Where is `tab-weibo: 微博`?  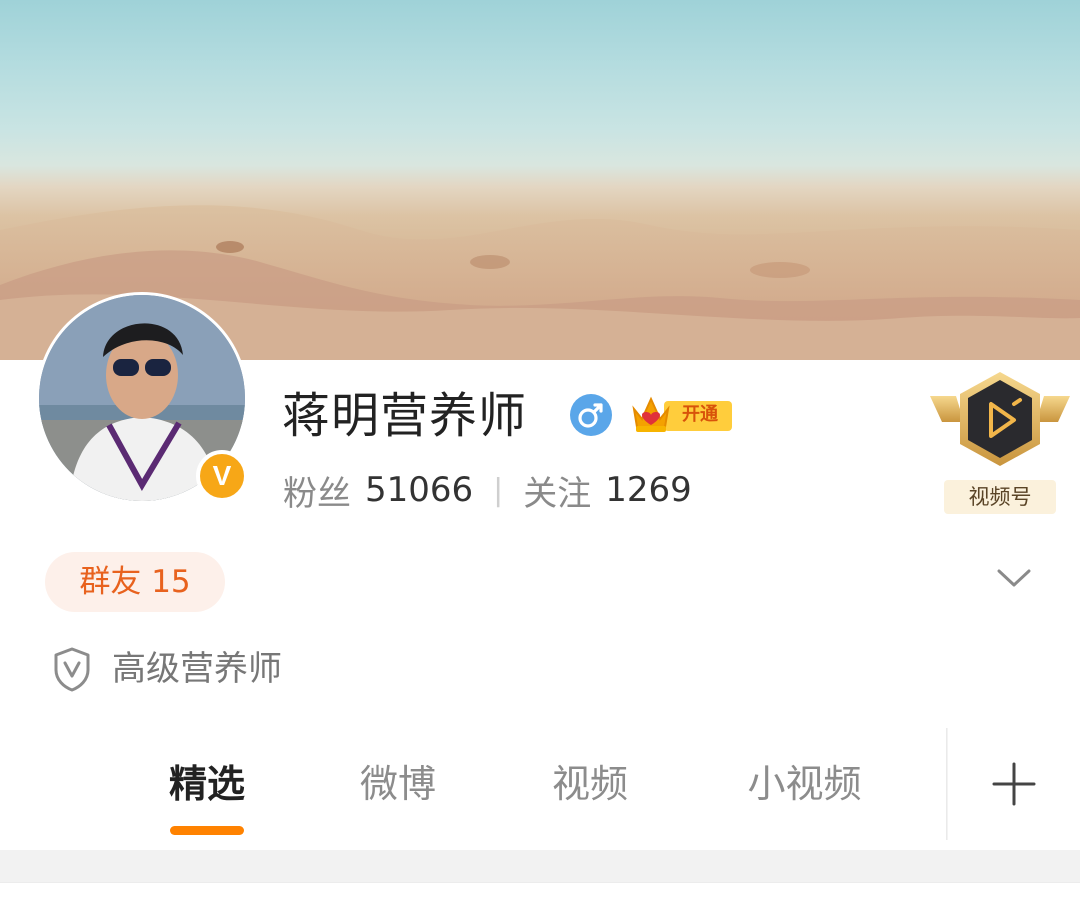
tab-weibo: 微博 is located at coordinates (398, 784).